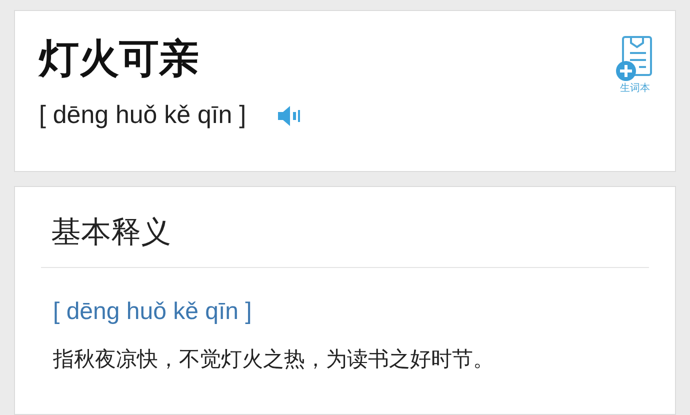 The image size is (690, 415). I want to click on vocabulary-button: 生词本, so click(635, 65).